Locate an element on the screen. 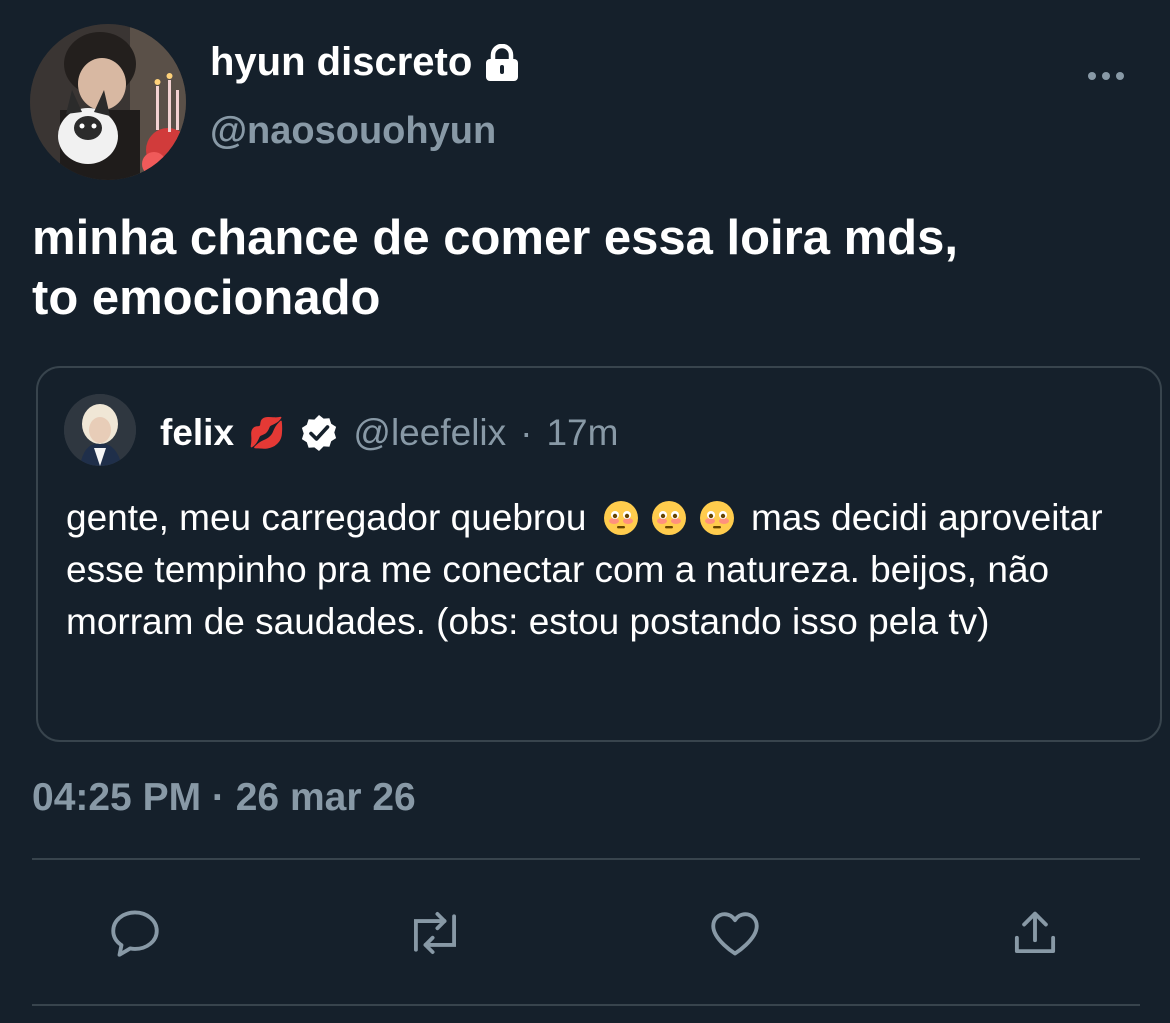 The width and height of the screenshot is (1170, 1023). quote-body-text-1: gente, meu carregador quebrou is located at coordinates (326, 517).